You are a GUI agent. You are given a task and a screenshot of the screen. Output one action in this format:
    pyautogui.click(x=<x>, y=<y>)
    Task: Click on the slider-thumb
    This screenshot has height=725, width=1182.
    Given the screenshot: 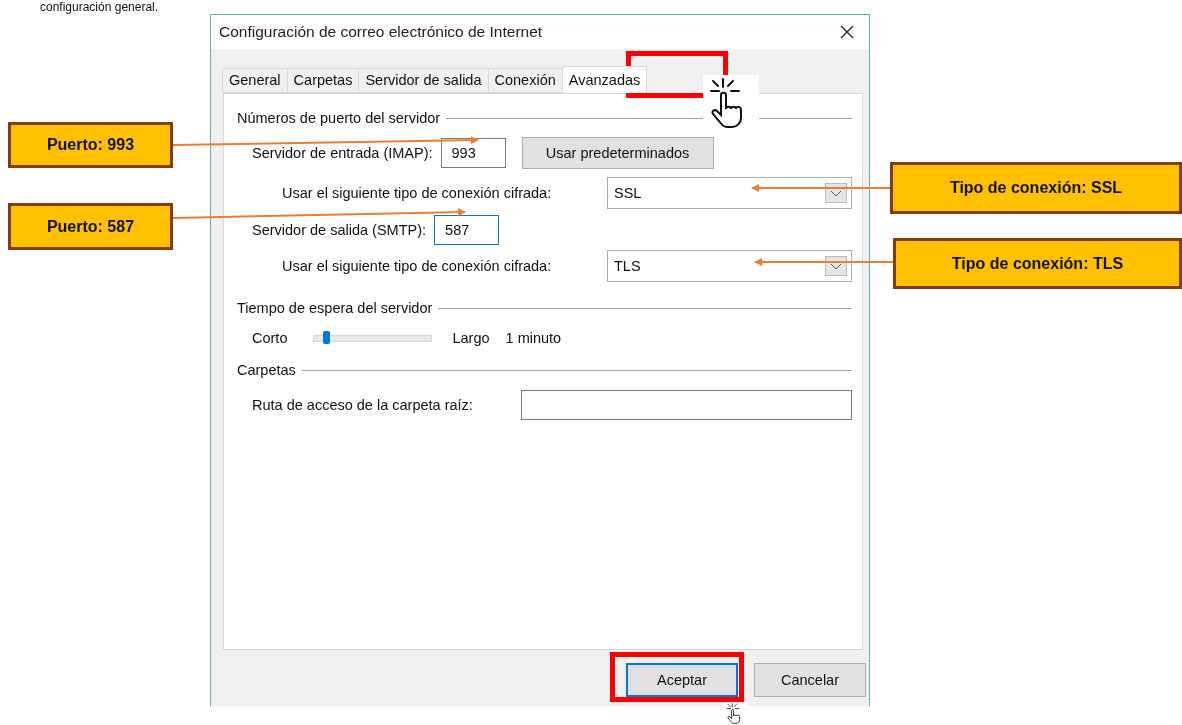 What is the action you would take?
    pyautogui.click(x=327, y=337)
    